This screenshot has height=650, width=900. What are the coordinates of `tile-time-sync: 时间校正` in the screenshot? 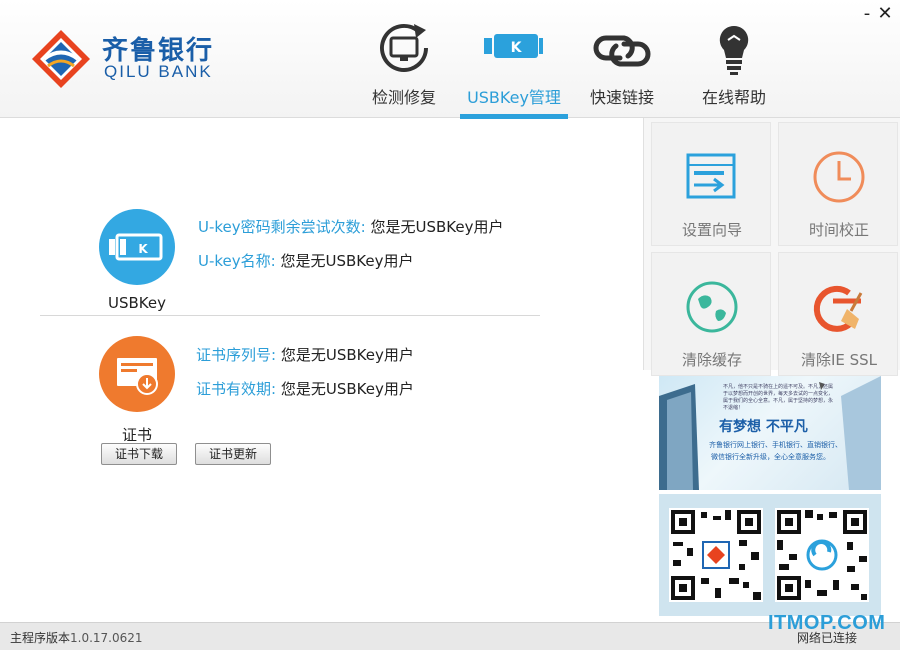 It's located at (838, 184).